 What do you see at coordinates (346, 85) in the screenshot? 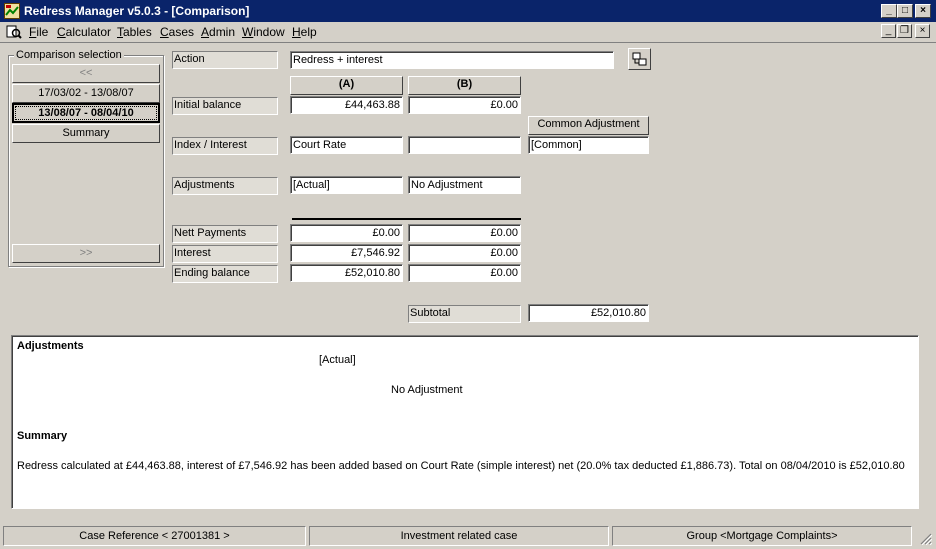
I see `column-a-header: (A)` at bounding box center [346, 85].